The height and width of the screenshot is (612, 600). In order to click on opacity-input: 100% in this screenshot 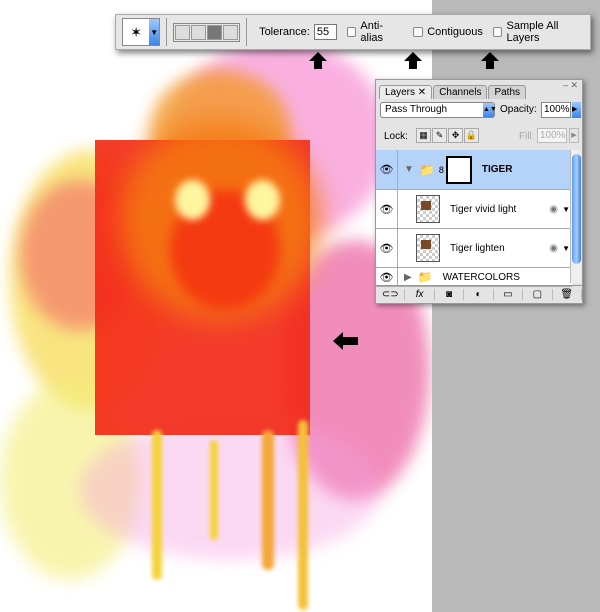, I will do `click(556, 110)`.